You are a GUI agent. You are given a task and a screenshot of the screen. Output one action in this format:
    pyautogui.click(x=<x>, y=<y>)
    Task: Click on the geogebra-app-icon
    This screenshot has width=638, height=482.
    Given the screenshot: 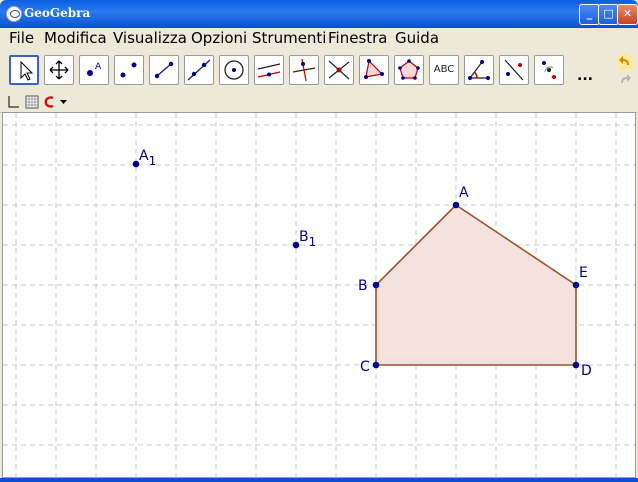 What is the action you would take?
    pyautogui.click(x=14, y=14)
    